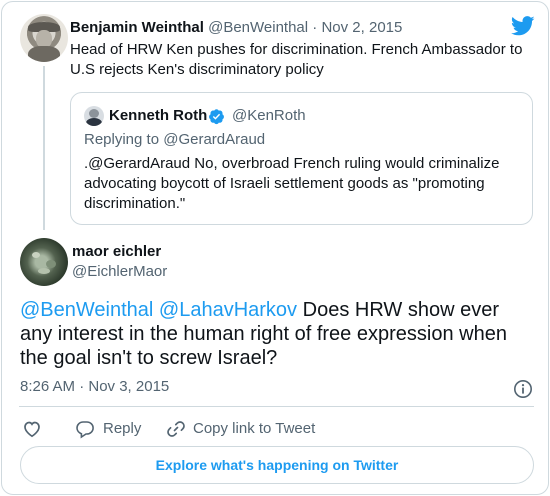  I want to click on heart-icon, so click(32, 429).